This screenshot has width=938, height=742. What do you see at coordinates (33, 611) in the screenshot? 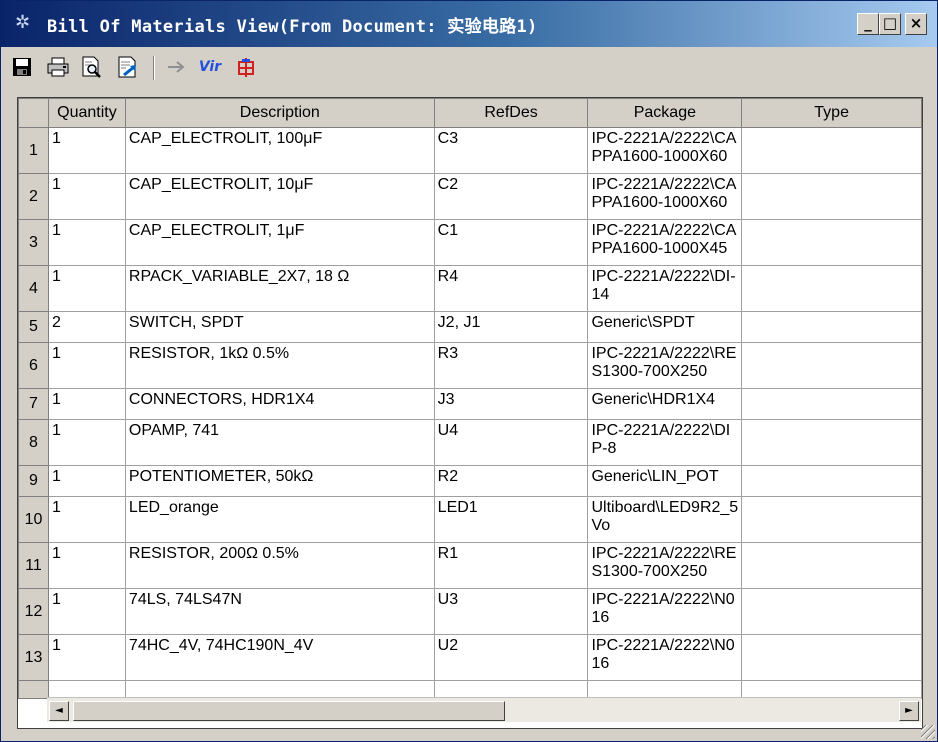
I see `row-number: 12` at bounding box center [33, 611].